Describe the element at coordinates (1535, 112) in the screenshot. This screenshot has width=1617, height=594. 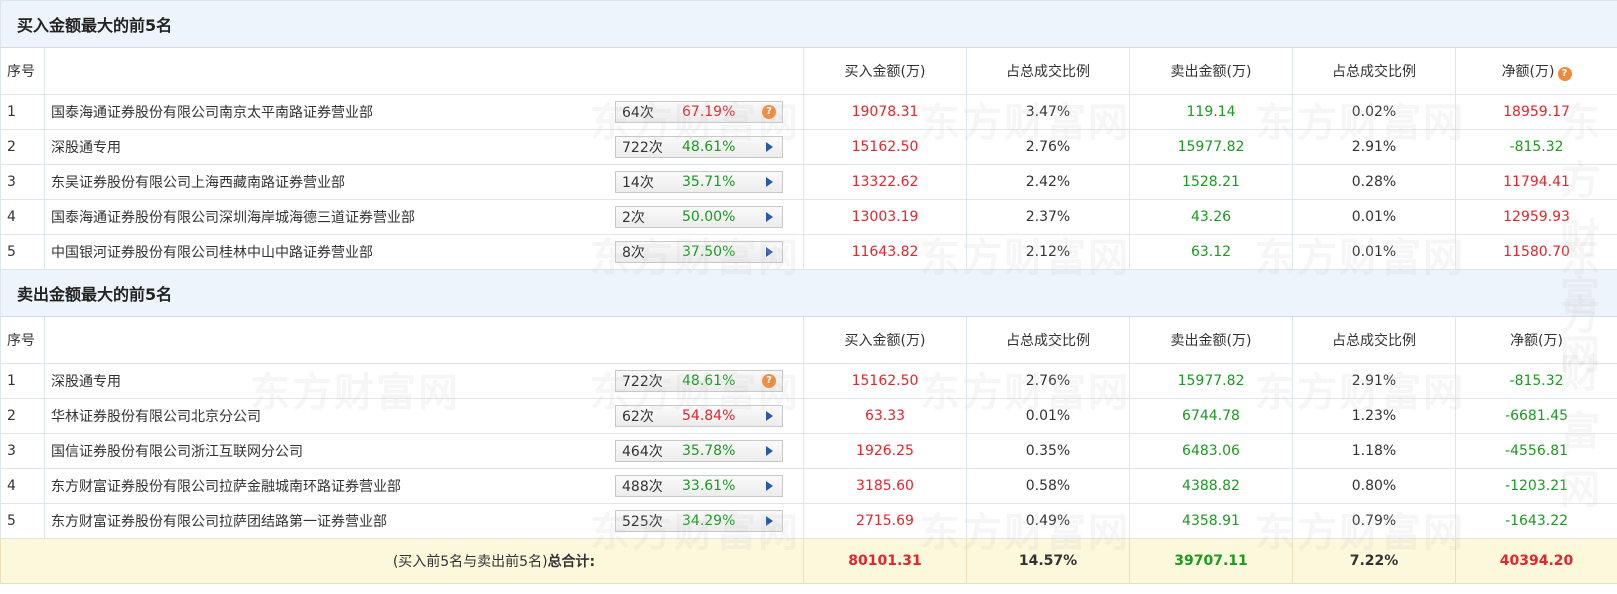
I see `net-amount: 18959.17` at that location.